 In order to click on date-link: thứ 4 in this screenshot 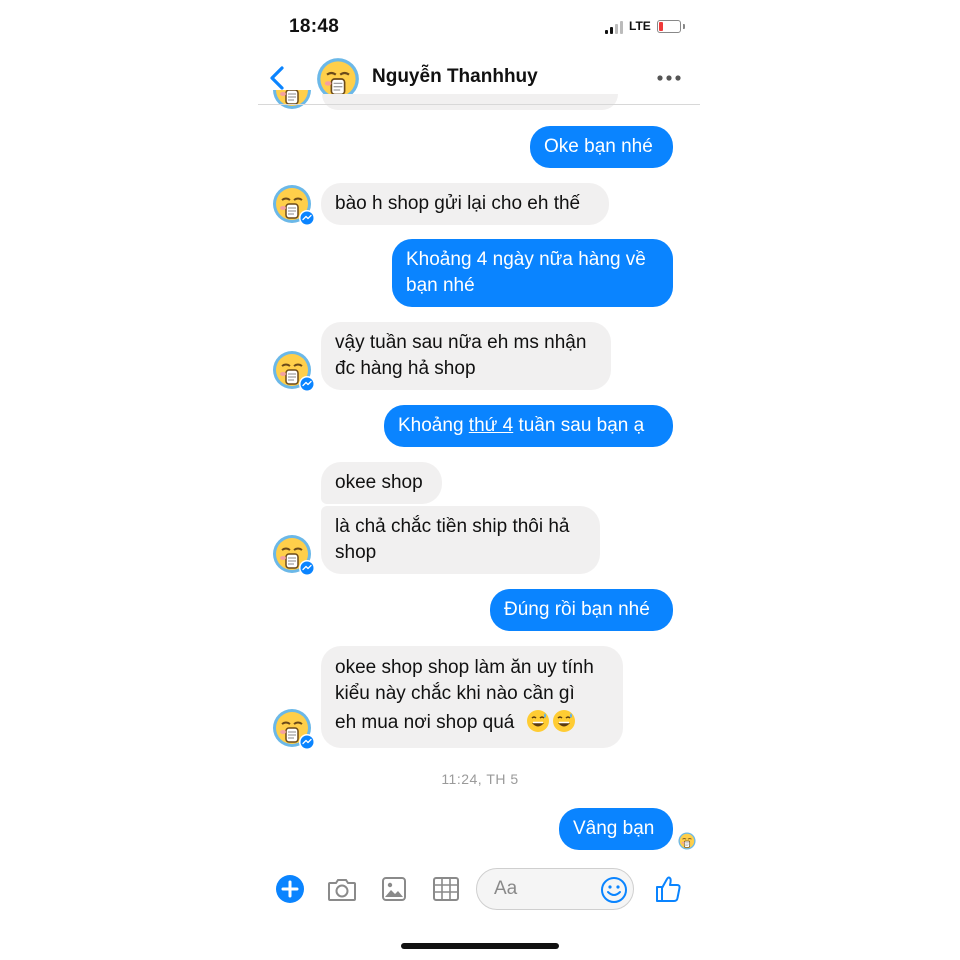, I will do `click(491, 425)`.